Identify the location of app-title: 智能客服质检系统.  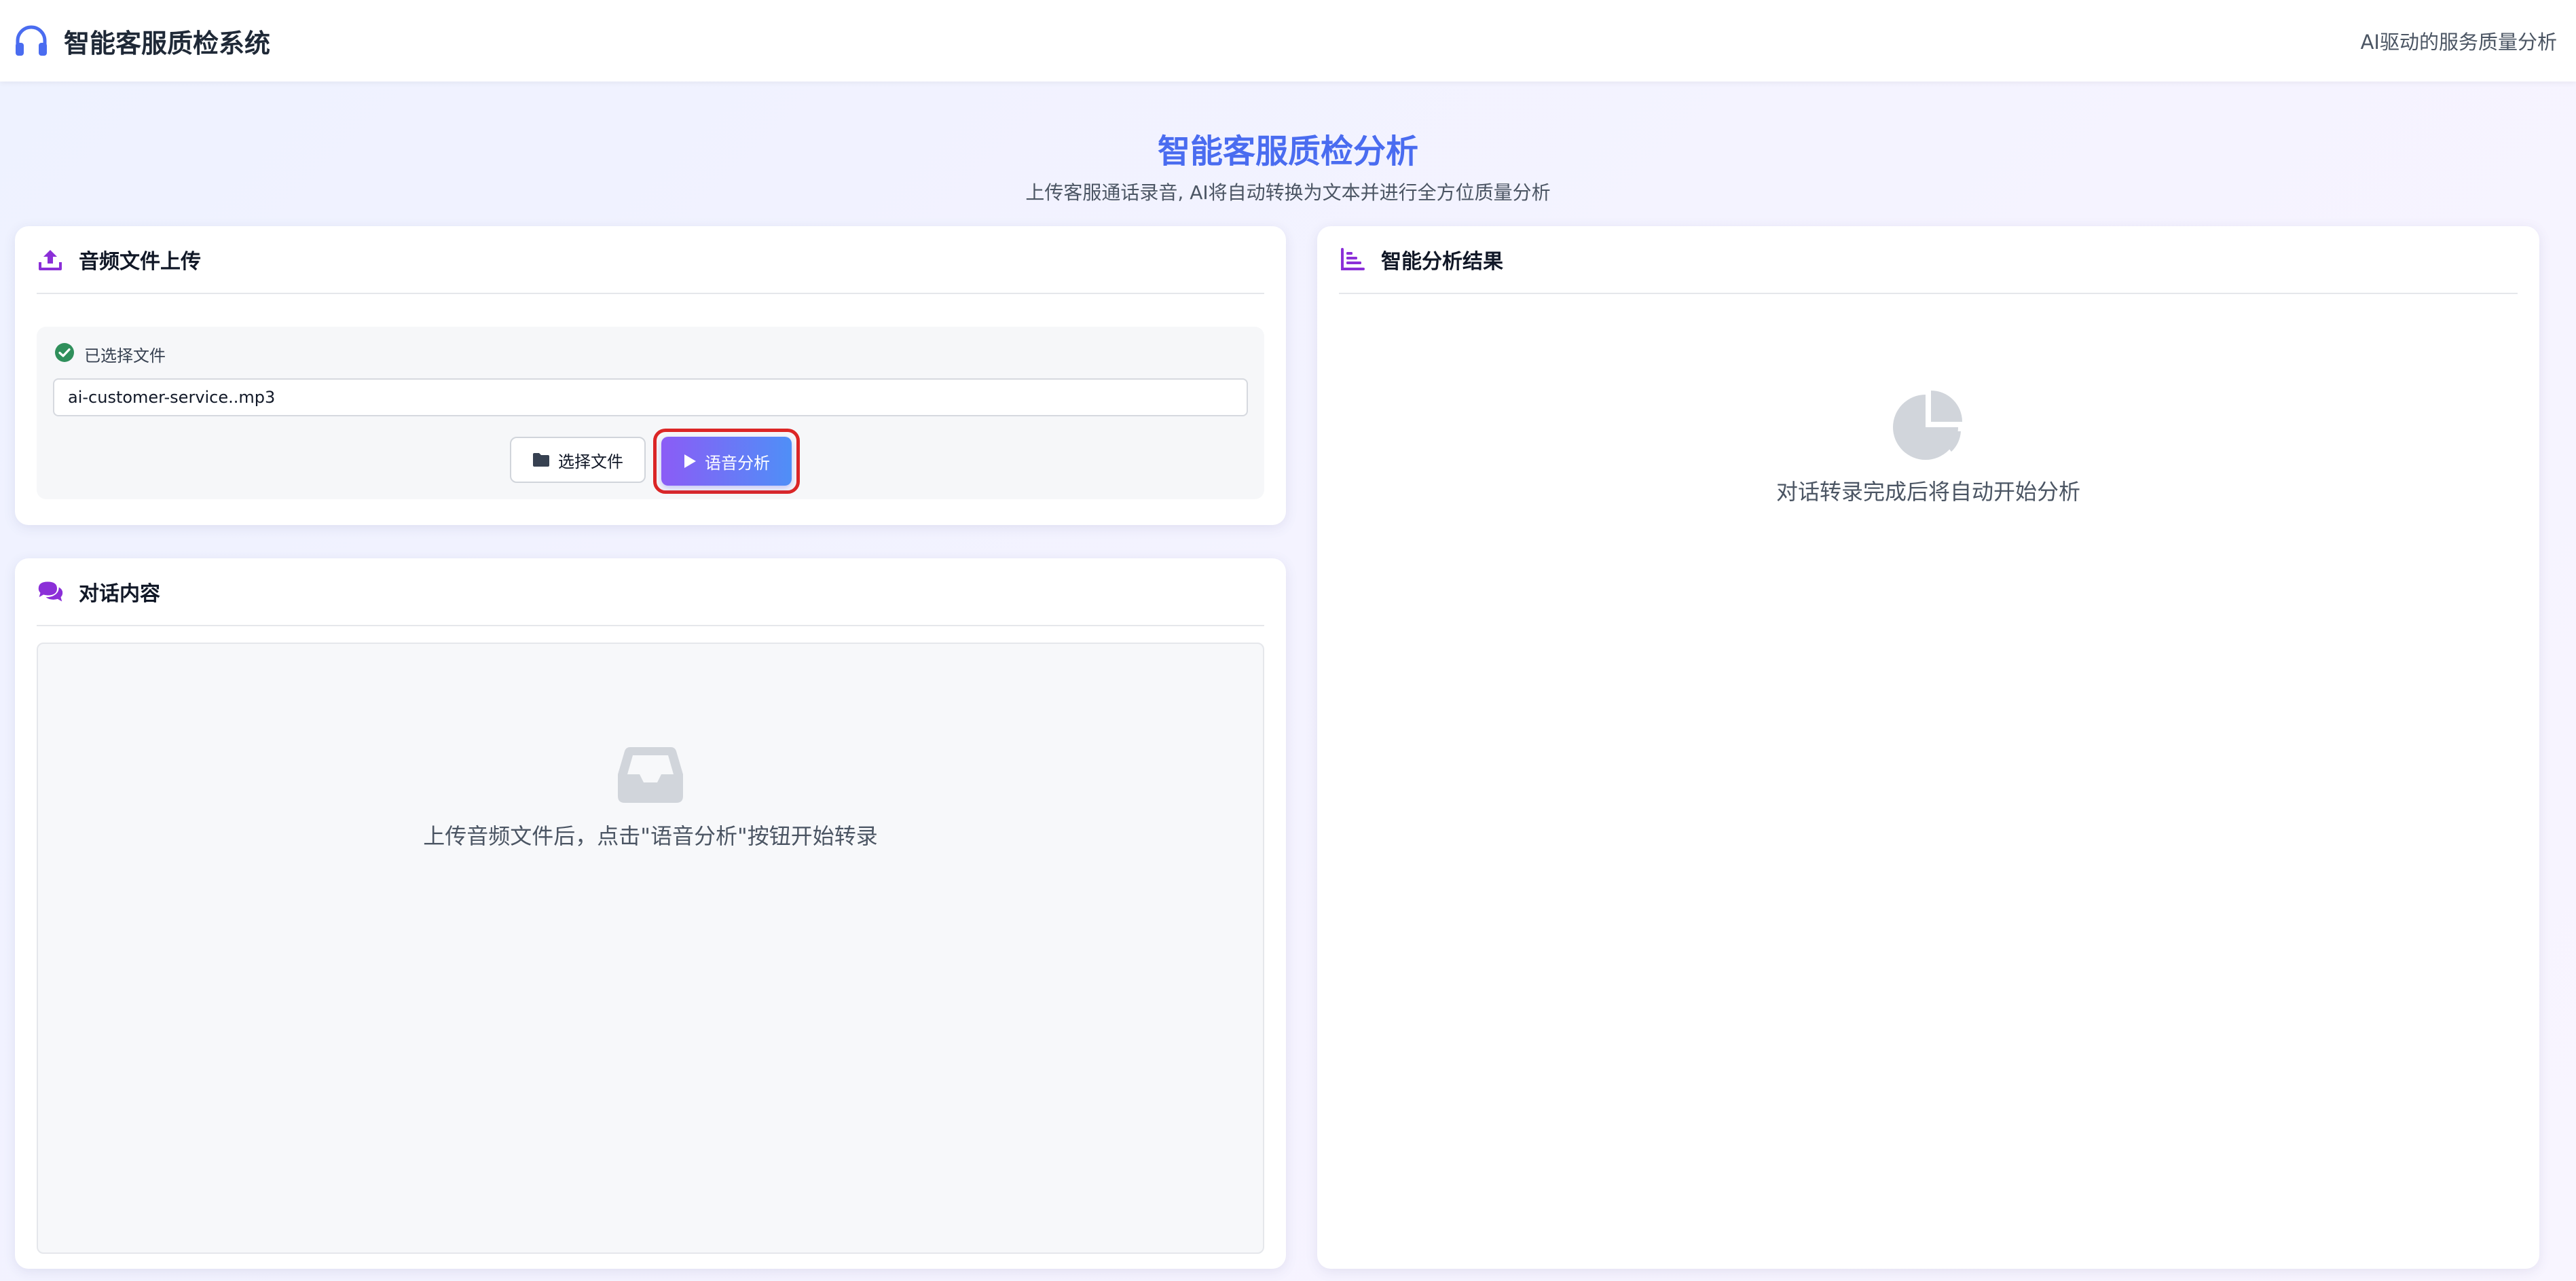
(167, 43).